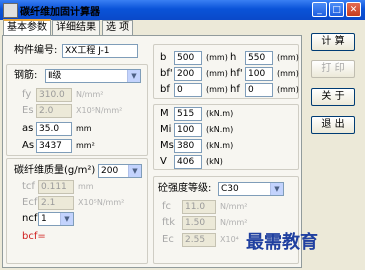  What do you see at coordinates (99, 110) in the screenshot?
I see `es-unit: X10⁵N/mm²` at bounding box center [99, 110].